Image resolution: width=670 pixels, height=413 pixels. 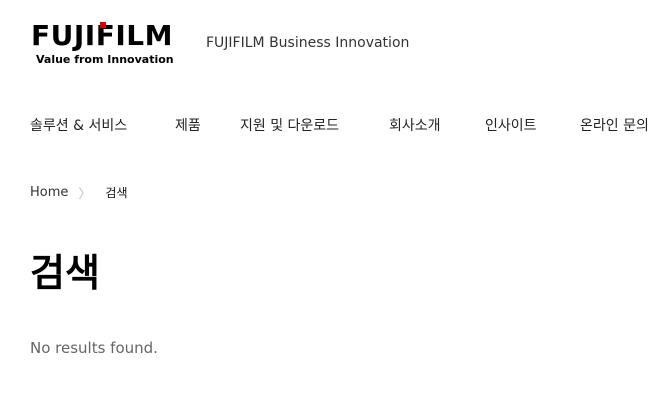 I want to click on logo-tagline: Value from Innovation, so click(x=105, y=59).